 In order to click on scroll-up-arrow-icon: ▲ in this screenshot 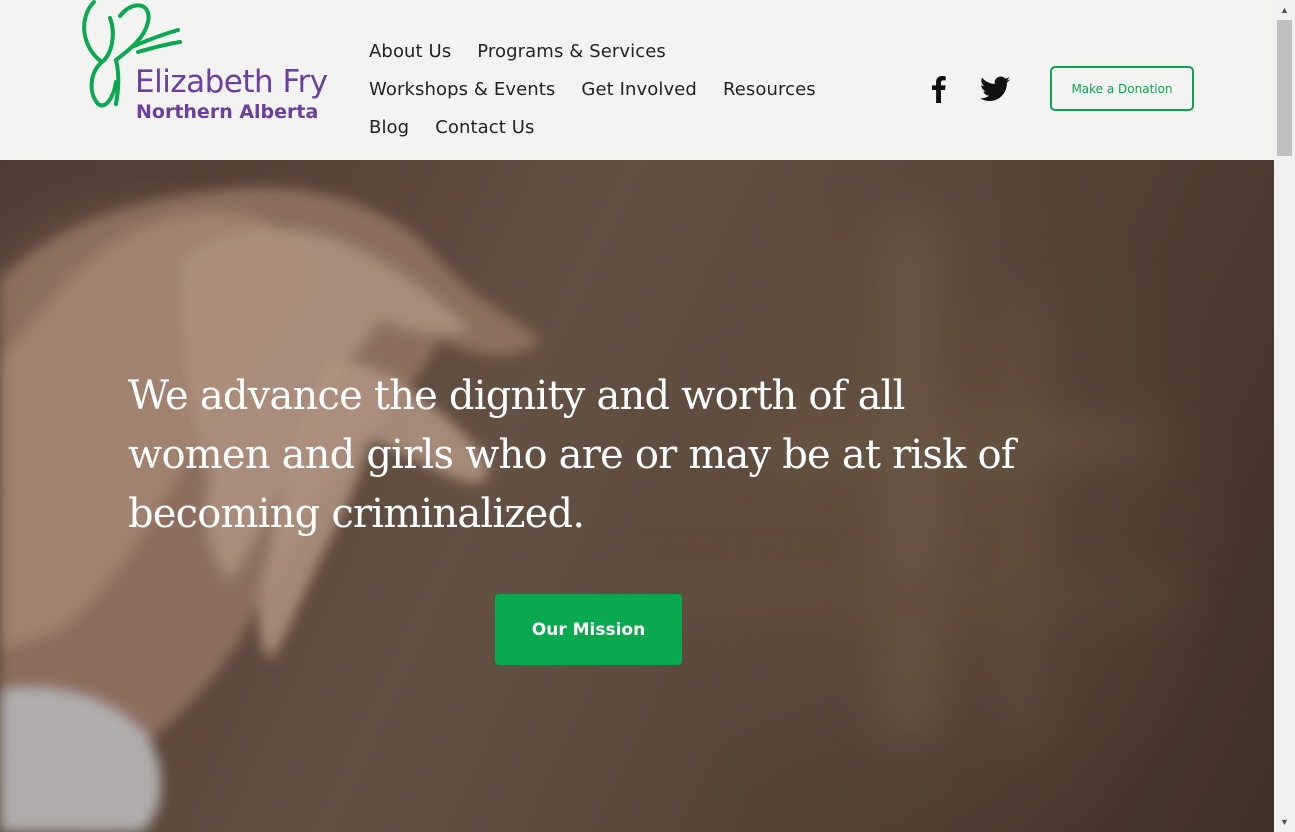, I will do `click(1284, 10)`.